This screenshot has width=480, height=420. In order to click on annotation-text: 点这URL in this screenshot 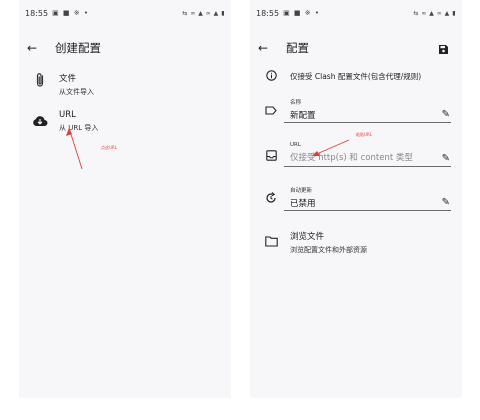, I will do `click(109, 147)`.